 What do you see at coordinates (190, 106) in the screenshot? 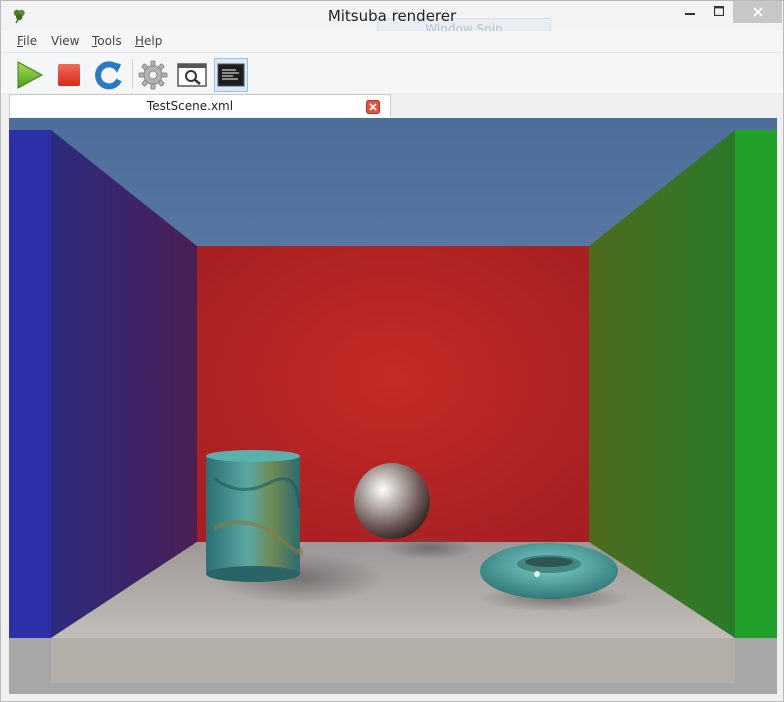
I see `tab-label: TestScene.xml` at bounding box center [190, 106].